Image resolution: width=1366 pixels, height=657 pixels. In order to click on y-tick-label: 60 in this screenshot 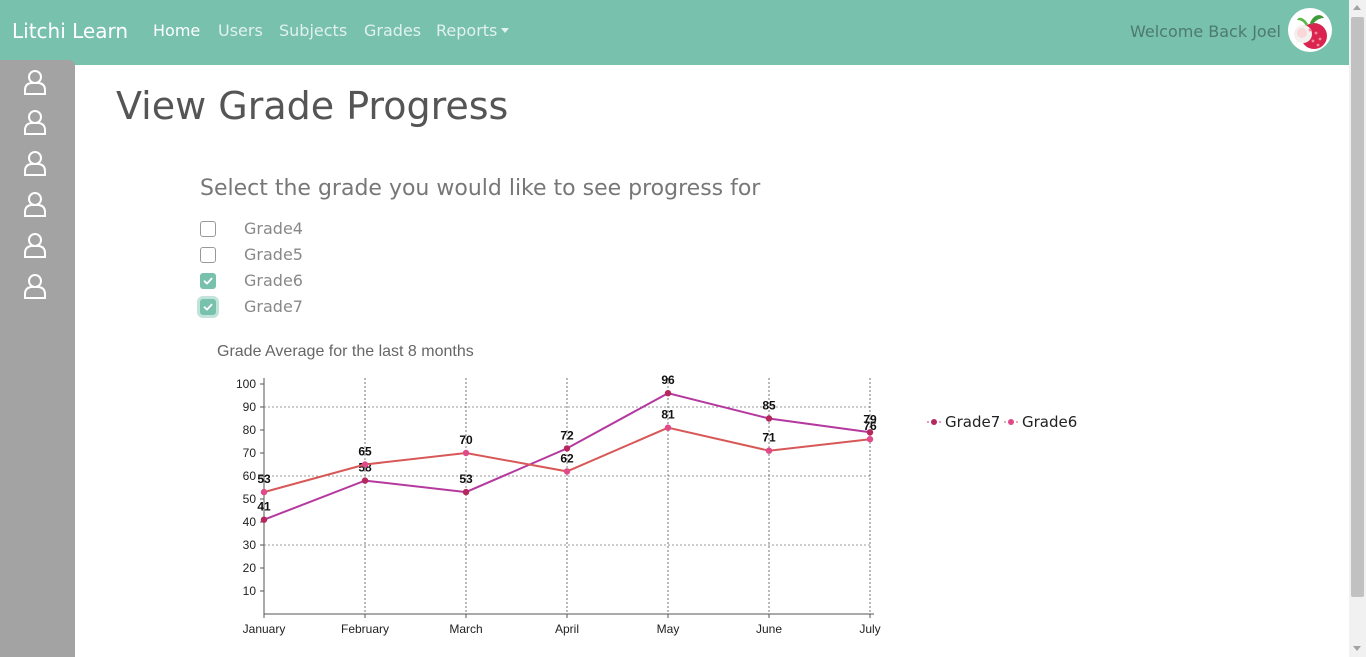, I will do `click(250, 476)`.